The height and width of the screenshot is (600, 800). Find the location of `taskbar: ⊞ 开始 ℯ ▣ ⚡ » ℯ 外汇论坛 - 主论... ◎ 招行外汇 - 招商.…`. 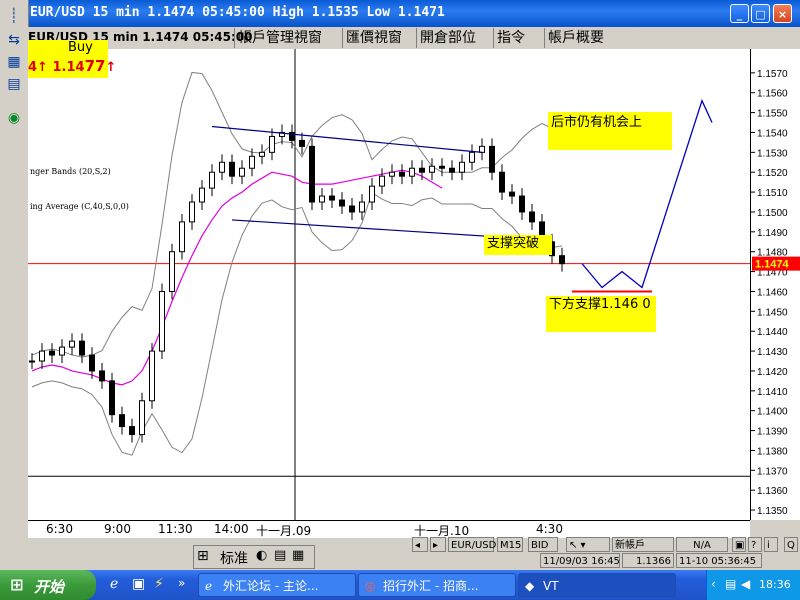

taskbar: ⊞ 开始 ℯ ▣ ⚡ » ℯ 外汇论坛 - 主论... ◎ 招行外汇 - 招商.… is located at coordinates (400, 585).